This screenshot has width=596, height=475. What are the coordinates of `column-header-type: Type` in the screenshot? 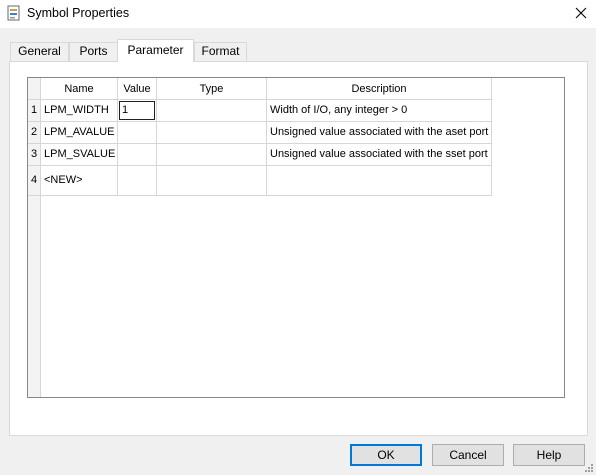 It's located at (212, 89).